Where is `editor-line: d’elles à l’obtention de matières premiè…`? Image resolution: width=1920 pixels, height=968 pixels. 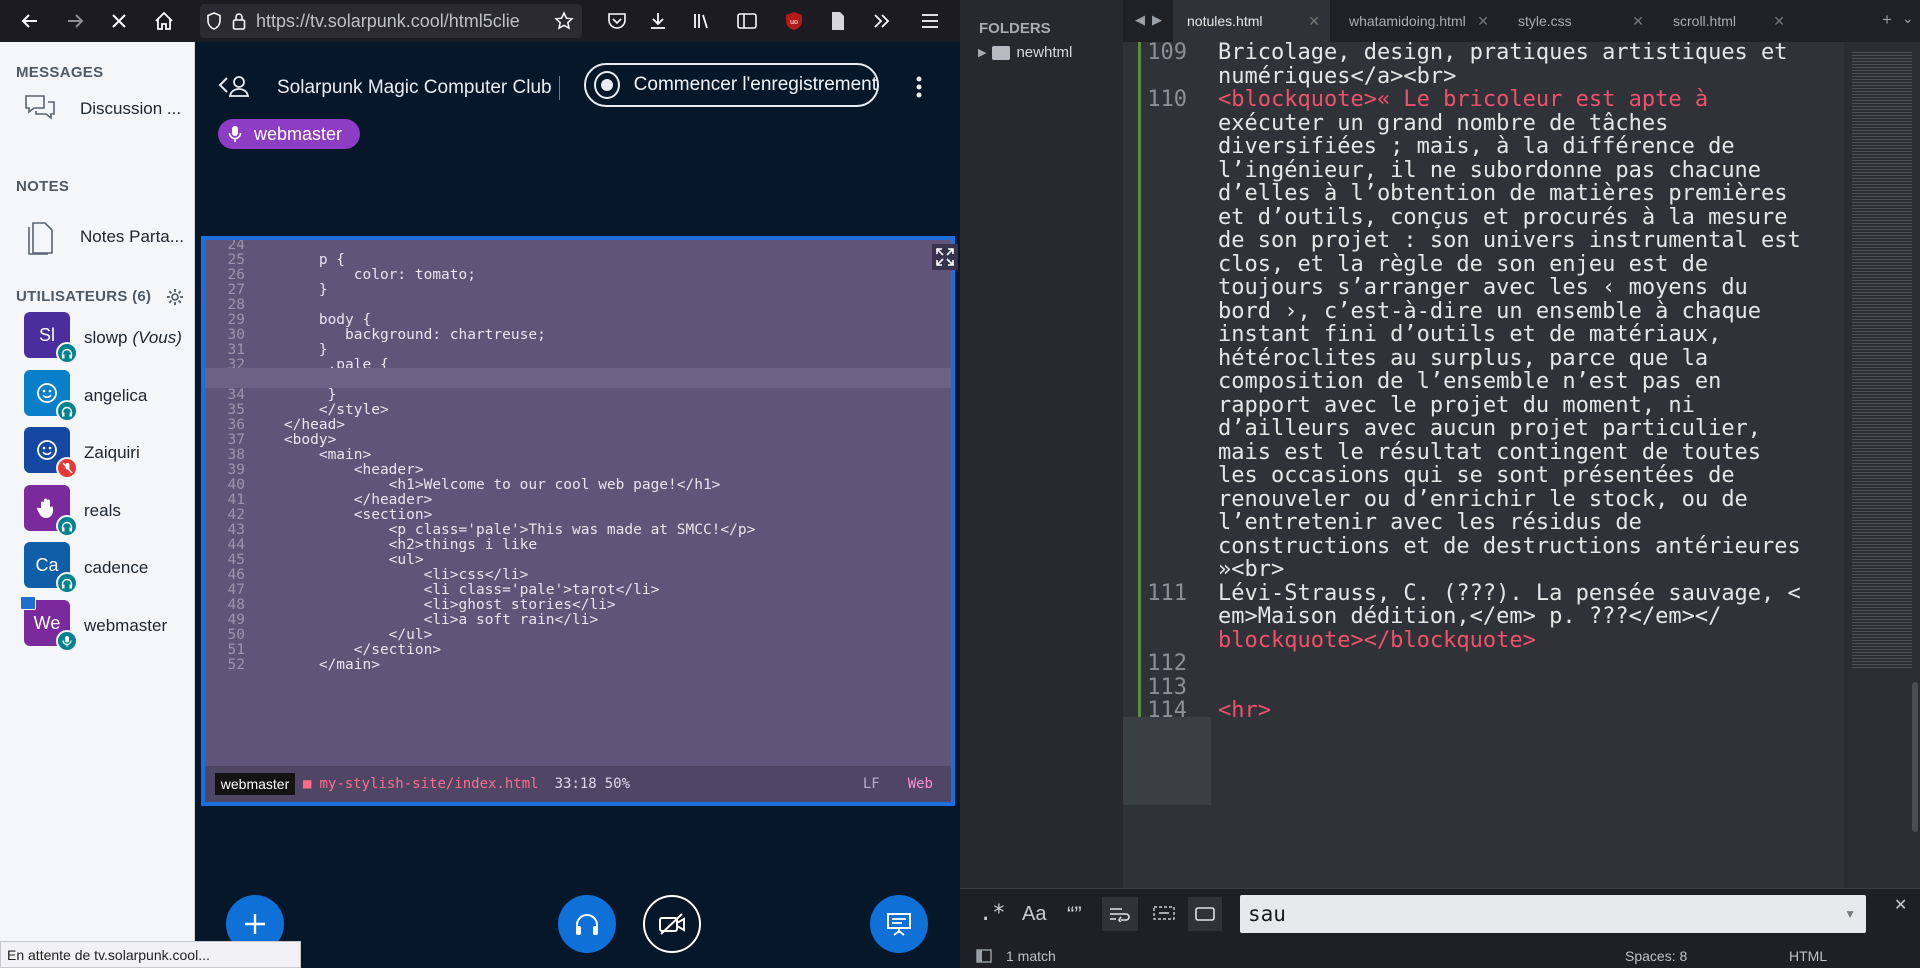
editor-line: d’elles à l’obtention de matières premiè… is located at coordinates (1503, 193).